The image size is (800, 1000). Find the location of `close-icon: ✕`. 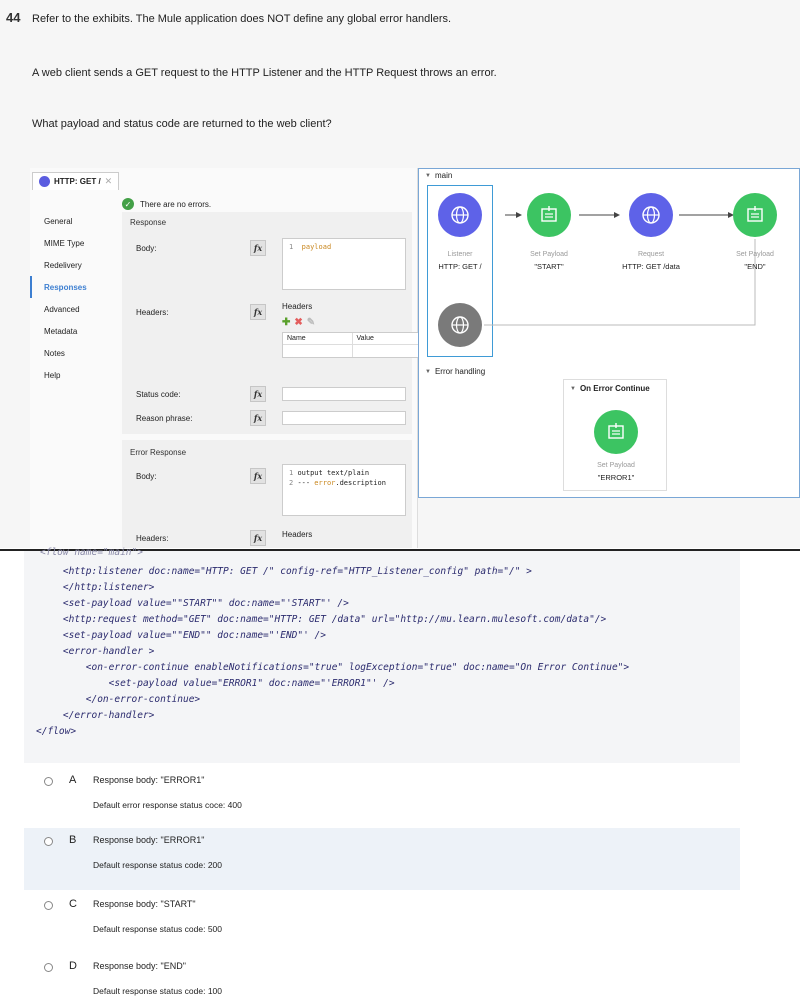

close-icon: ✕ is located at coordinates (109, 181).